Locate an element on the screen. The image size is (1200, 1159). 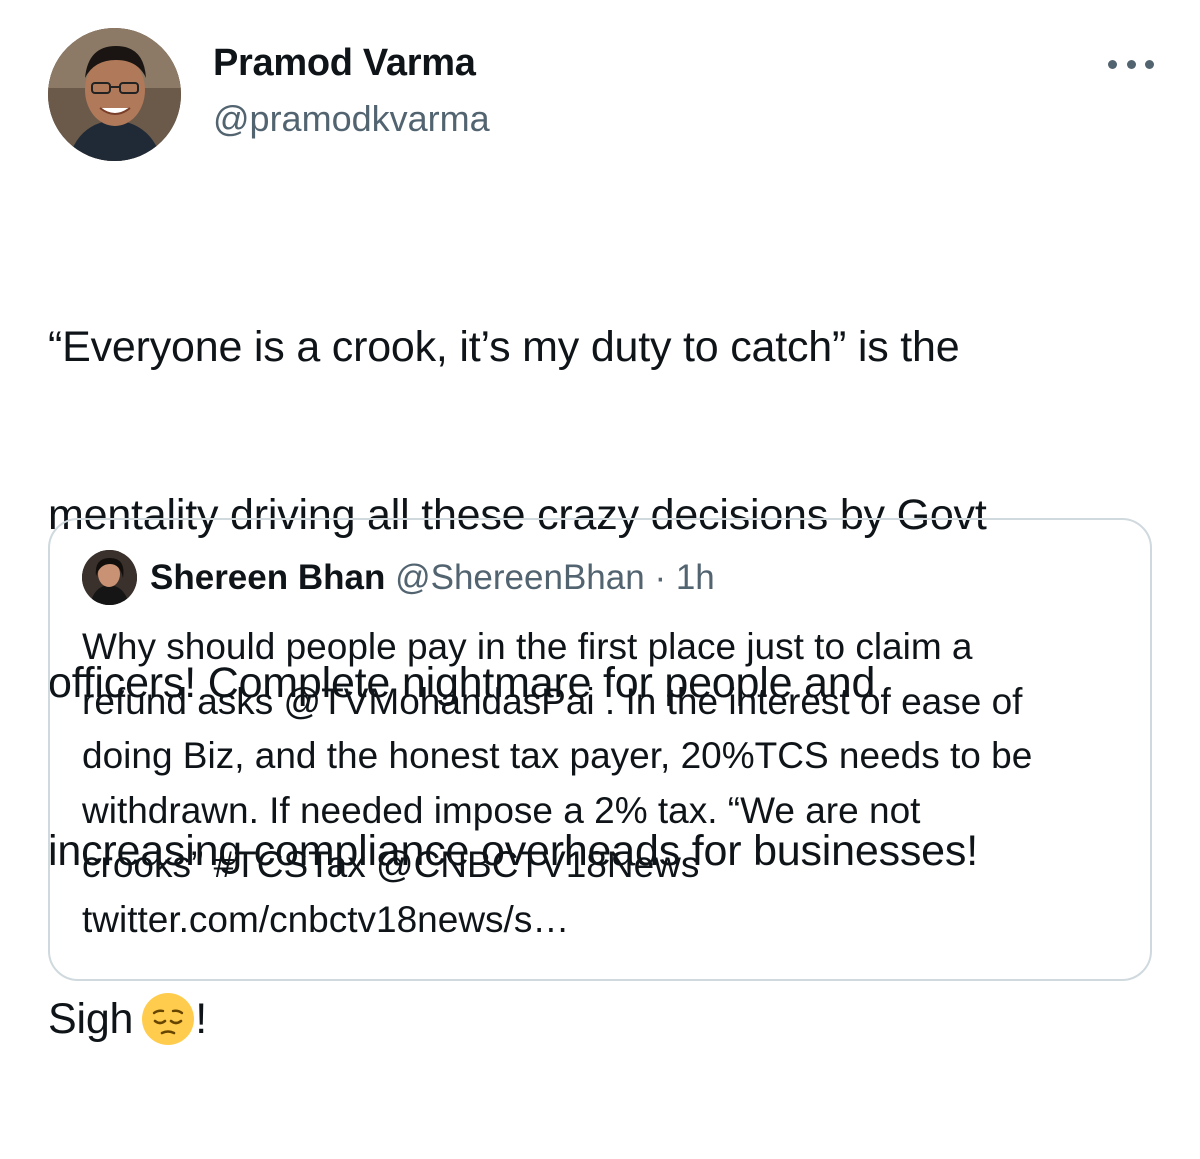
tweet-text-sigh: Sigh is located at coordinates (91, 1019).